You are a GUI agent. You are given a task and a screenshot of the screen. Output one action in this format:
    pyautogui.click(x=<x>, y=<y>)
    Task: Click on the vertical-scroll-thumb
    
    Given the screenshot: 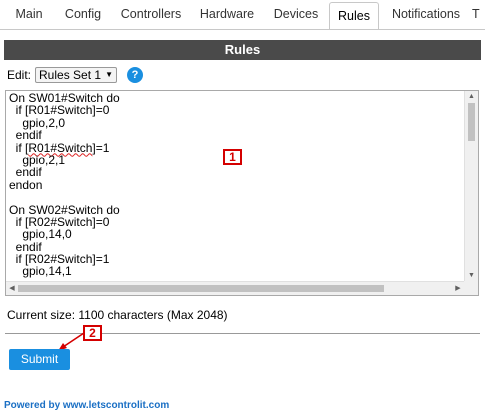 What is the action you would take?
    pyautogui.click(x=471, y=122)
    